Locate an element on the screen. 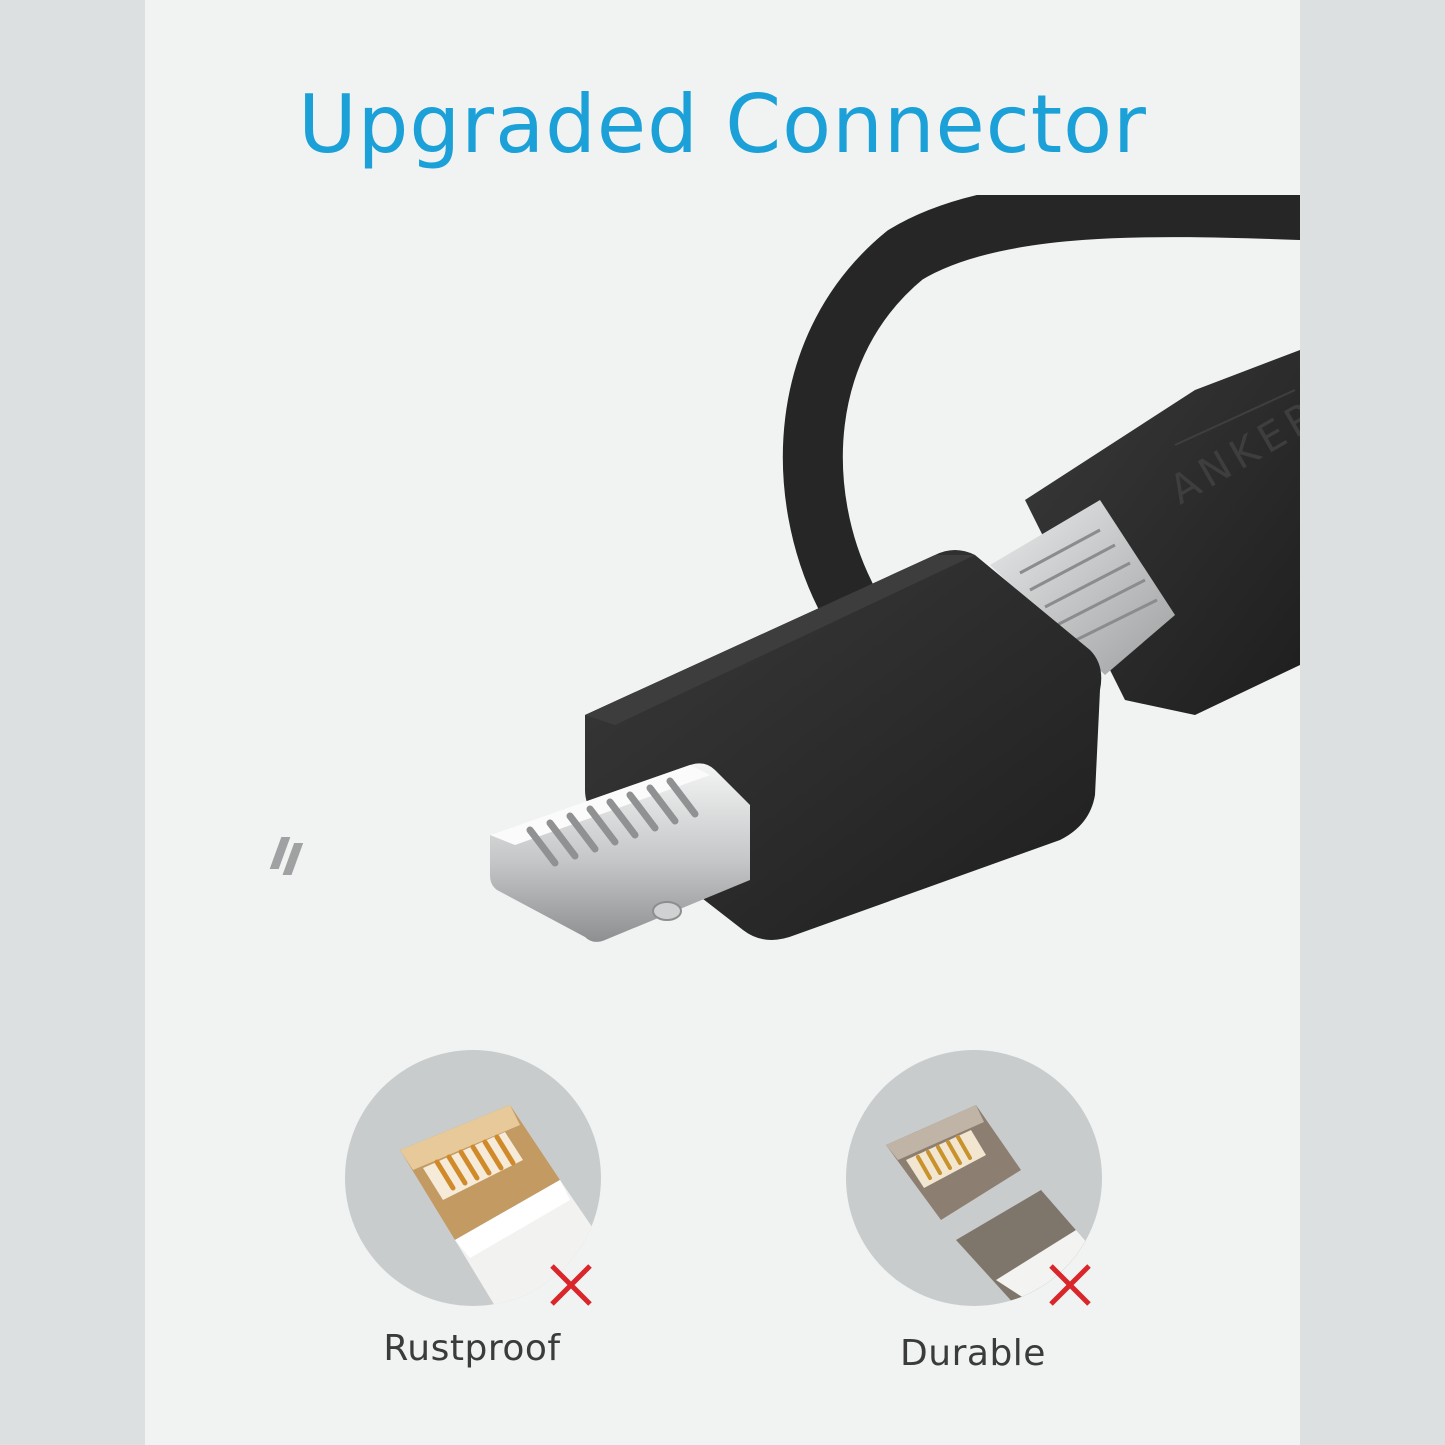 This screenshot has width=1445, height=1445. rustproof-label: Rustproof is located at coordinates (472, 1348).